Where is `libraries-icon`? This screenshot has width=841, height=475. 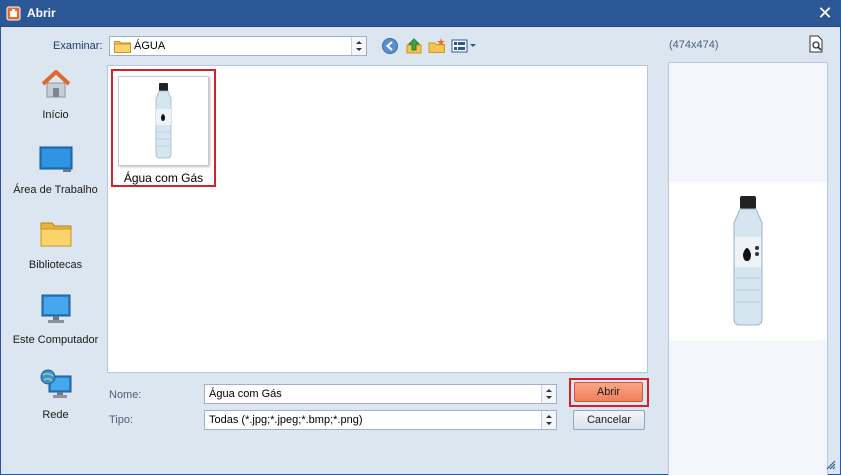 libraries-icon is located at coordinates (56, 234).